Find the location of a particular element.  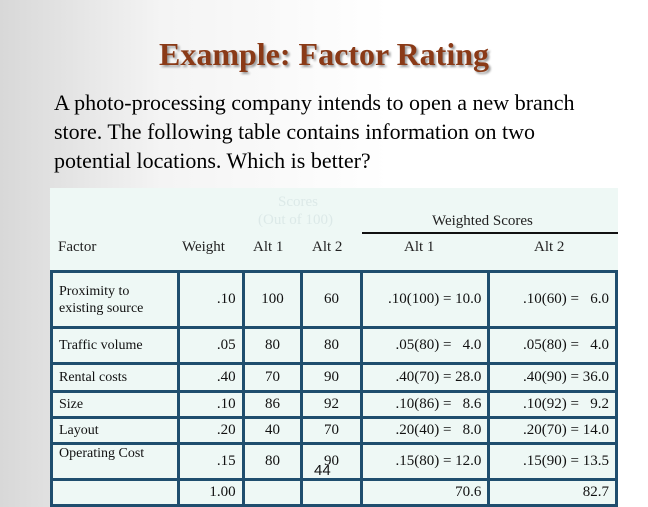

total-alt2-cell: 82.7 is located at coordinates (552, 492).